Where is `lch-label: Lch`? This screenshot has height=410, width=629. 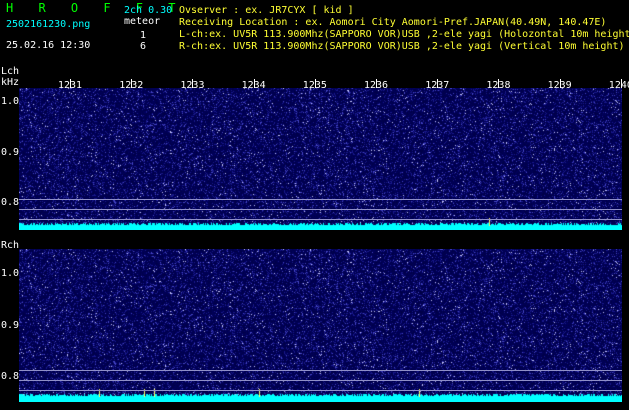
lch-label: Lch is located at coordinates (10, 71).